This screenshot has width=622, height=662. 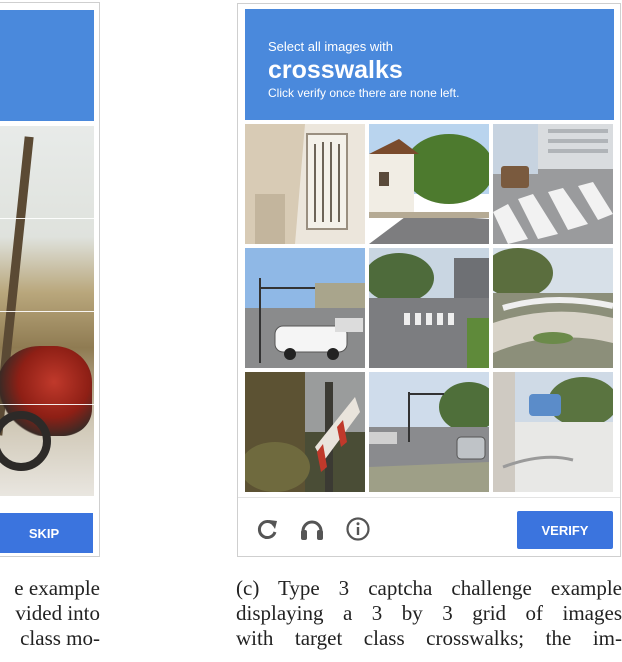 I want to click on left-captcha-widget: SKIP, so click(x=50, y=279).